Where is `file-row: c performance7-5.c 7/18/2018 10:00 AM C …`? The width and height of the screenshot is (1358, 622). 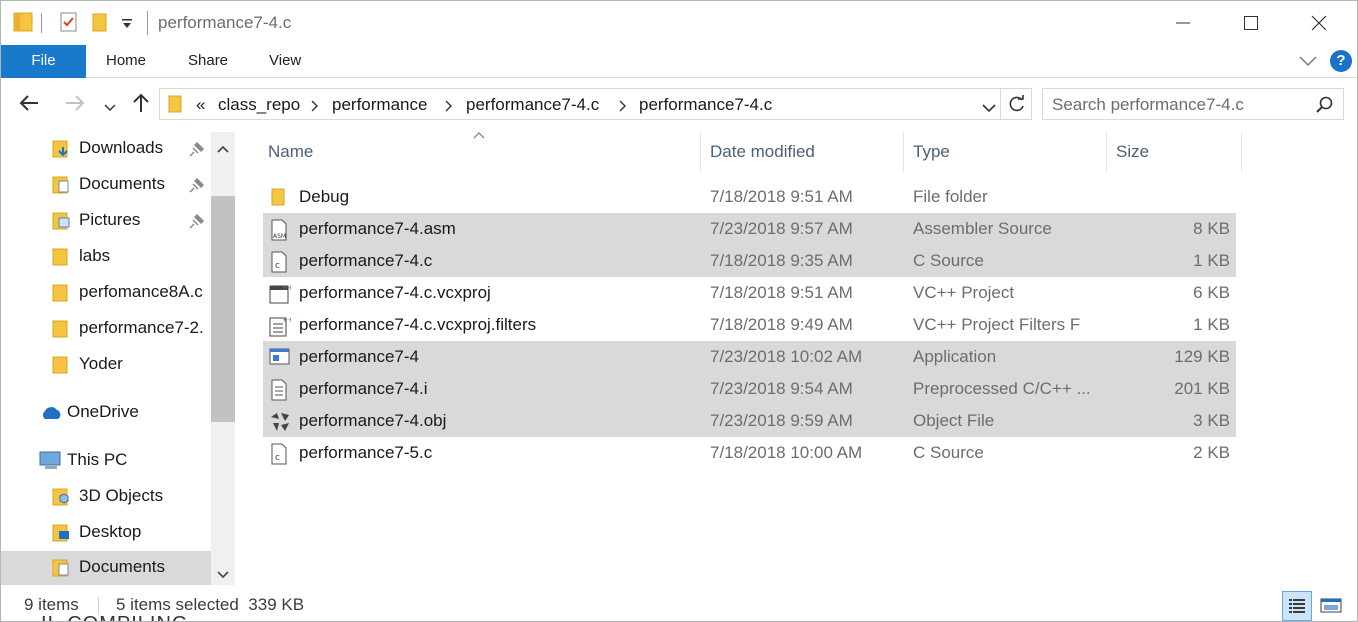
file-row: c performance7-5.c 7/18/2018 10:00 AM C … is located at coordinates (749, 453).